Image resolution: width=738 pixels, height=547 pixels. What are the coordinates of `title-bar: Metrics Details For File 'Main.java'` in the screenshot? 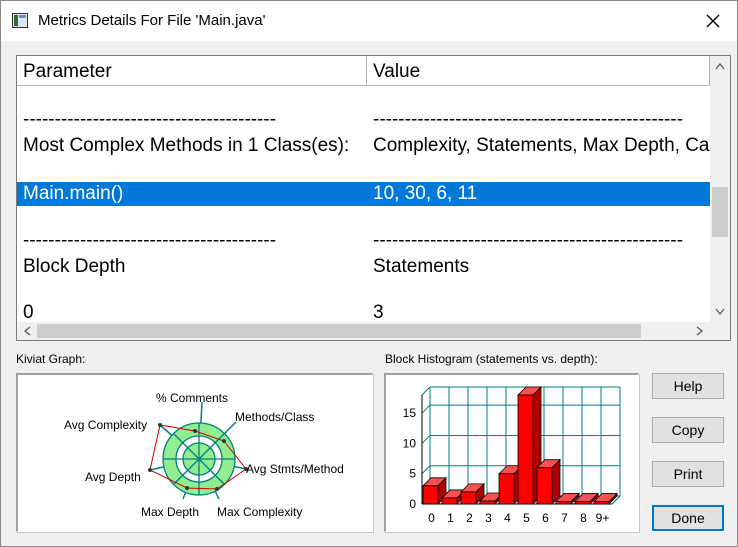 It's located at (369, 21).